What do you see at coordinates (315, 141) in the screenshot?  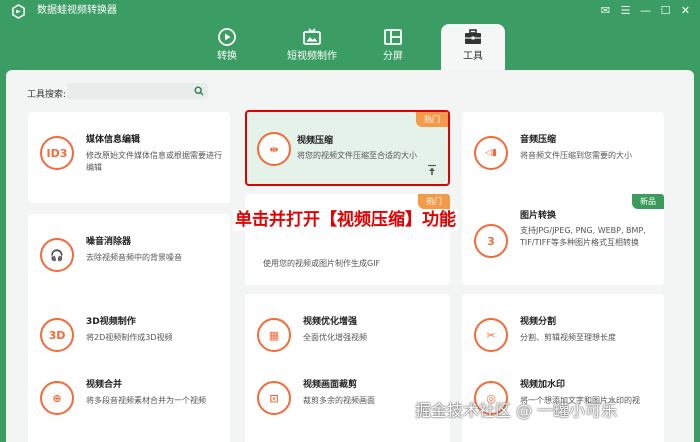 I see `tool-title: 视频压缩` at bounding box center [315, 141].